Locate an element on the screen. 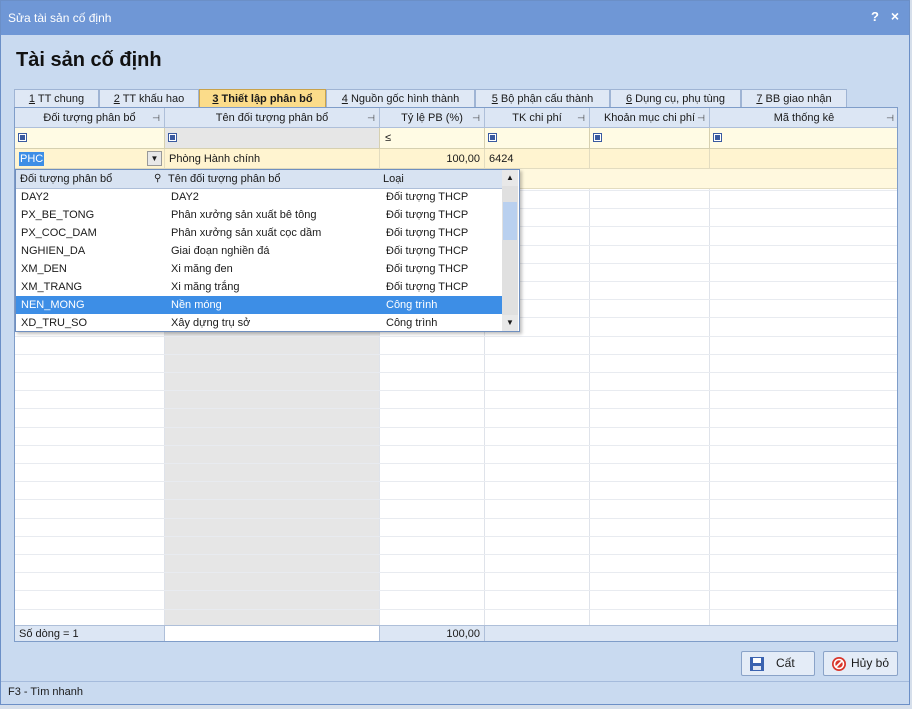 Image resolution: width=912 pixels, height=709 pixels. dropdown-item-code: PX_COC_DAM is located at coordinates (59, 233).